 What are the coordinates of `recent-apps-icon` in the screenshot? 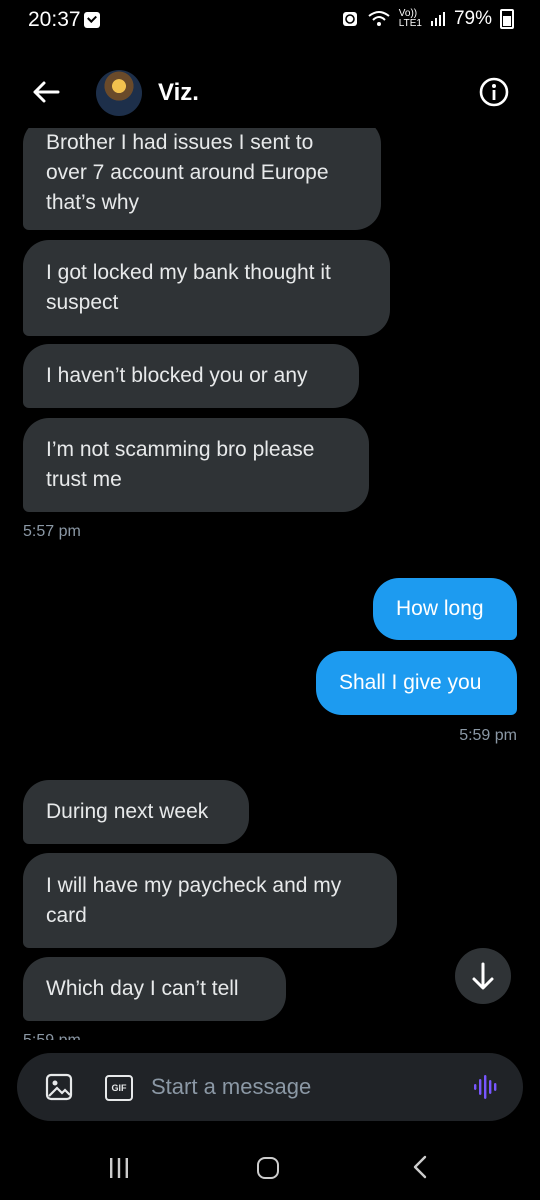 It's located at (119, 1168).